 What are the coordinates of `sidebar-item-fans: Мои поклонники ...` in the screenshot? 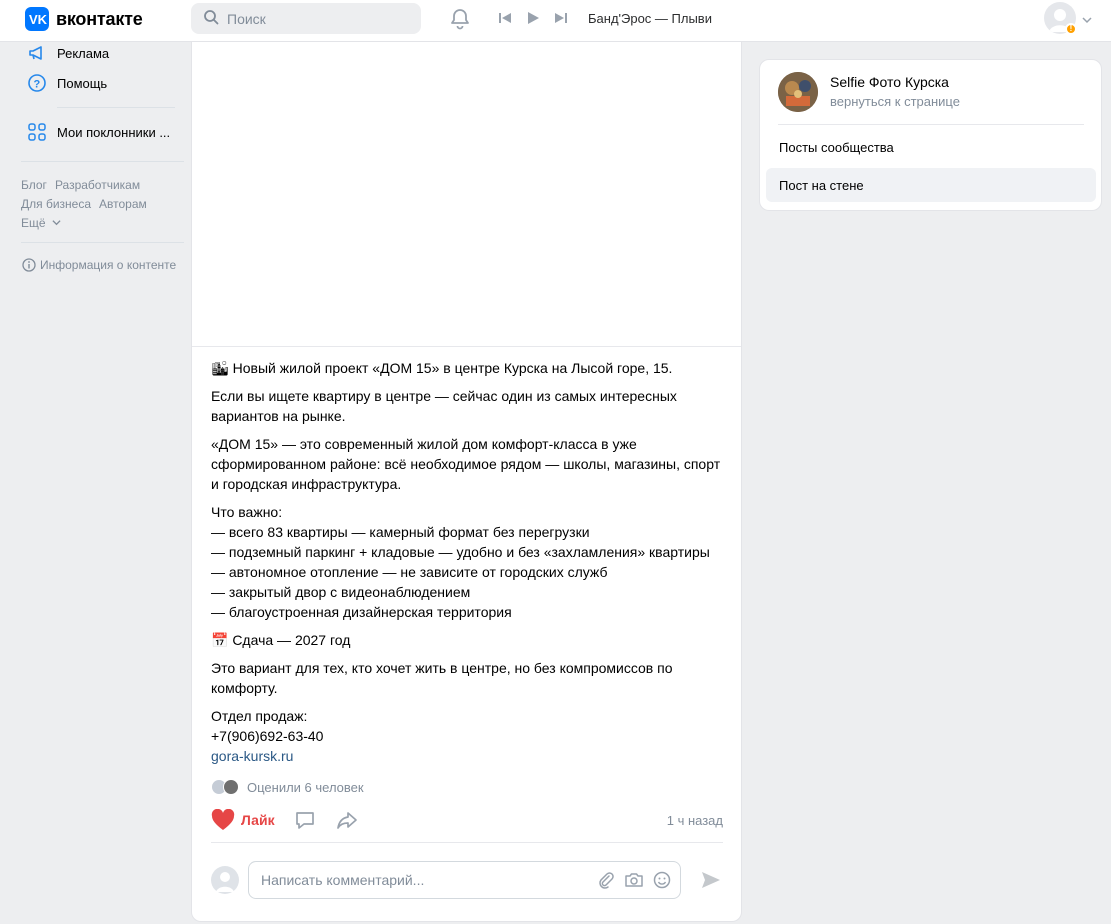 It's located at (98, 132).